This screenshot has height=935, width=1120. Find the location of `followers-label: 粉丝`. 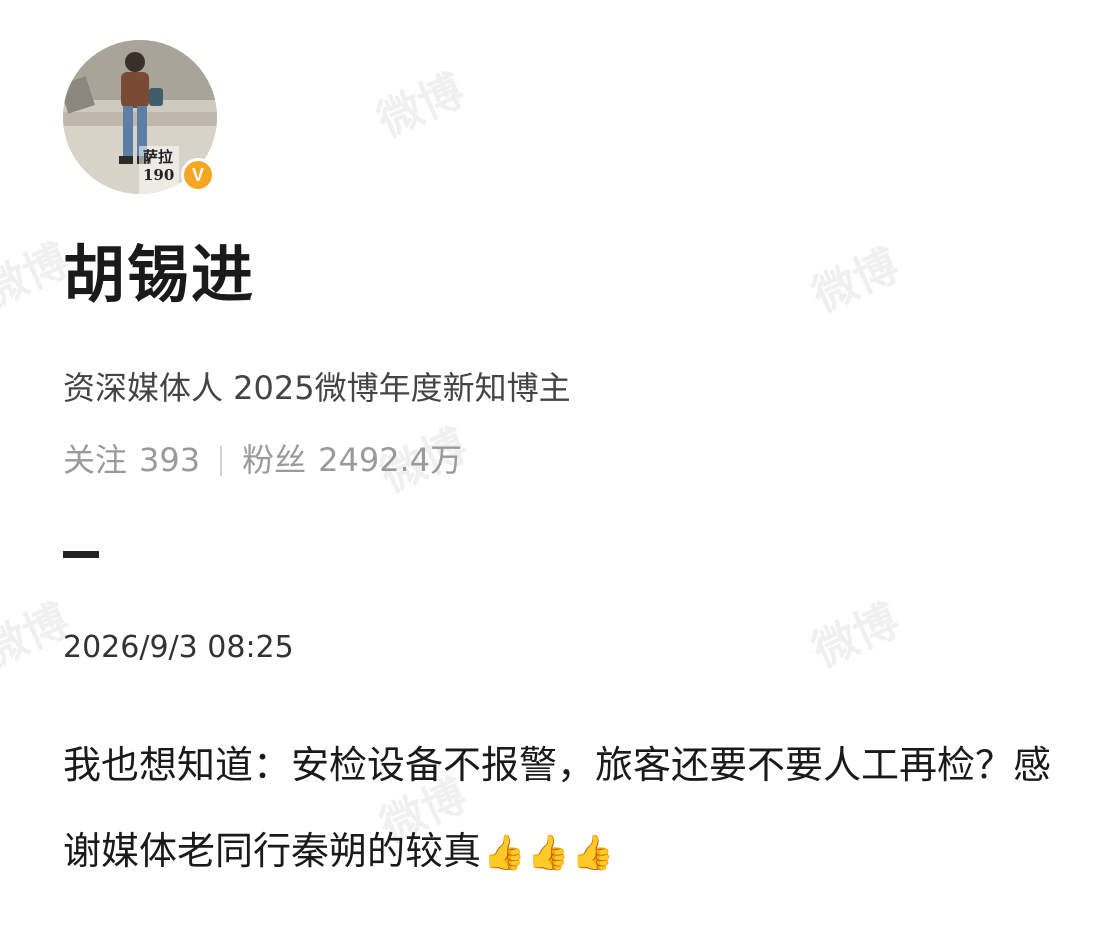

followers-label: 粉丝 is located at coordinates (274, 460).